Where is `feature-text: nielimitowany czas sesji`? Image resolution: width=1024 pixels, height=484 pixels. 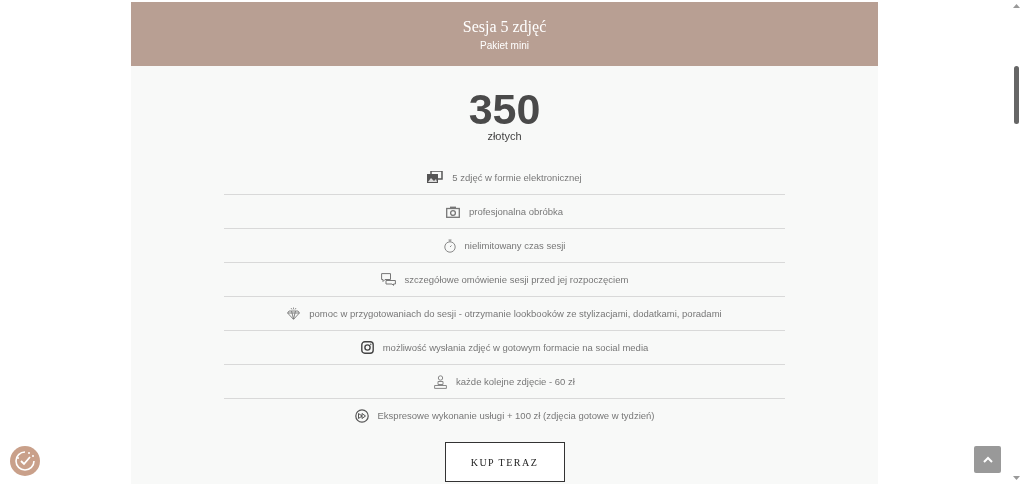 feature-text: nielimitowany czas sesji is located at coordinates (515, 245).